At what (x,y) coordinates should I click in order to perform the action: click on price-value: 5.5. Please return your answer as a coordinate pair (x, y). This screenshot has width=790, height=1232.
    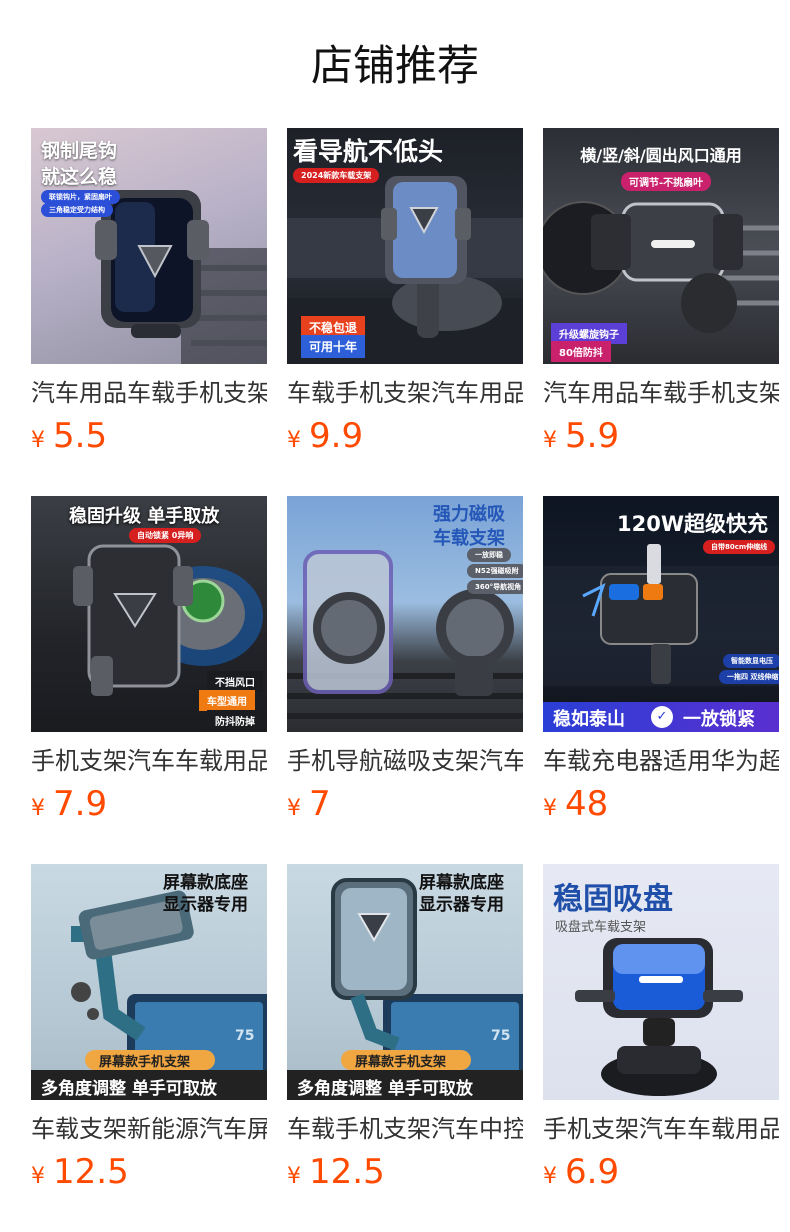
    Looking at the image, I should click on (80, 436).